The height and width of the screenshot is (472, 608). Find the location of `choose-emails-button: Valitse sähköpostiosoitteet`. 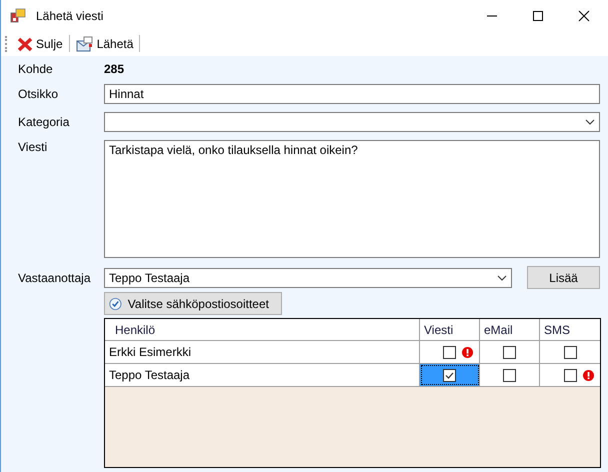

choose-emails-button: Valitse sähköpostiosoitteet is located at coordinates (193, 303).